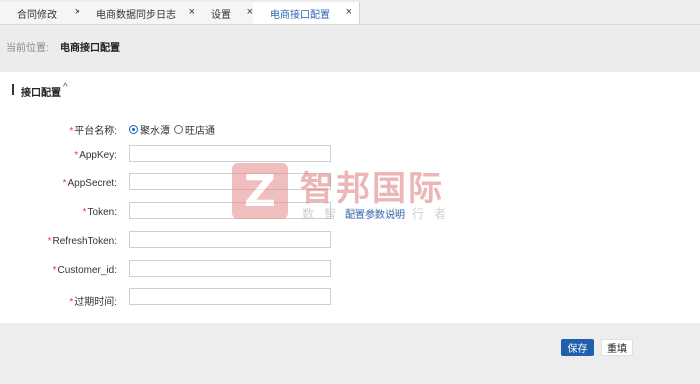 This screenshot has height=384, width=700. I want to click on tab-label: 合同修改, so click(37, 15).